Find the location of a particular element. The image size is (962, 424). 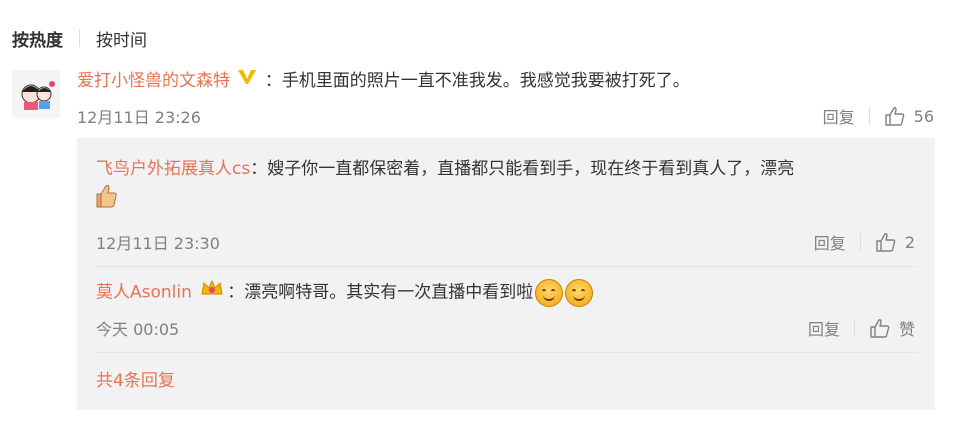

reply-time: 12月11日 23:30 is located at coordinates (158, 243).